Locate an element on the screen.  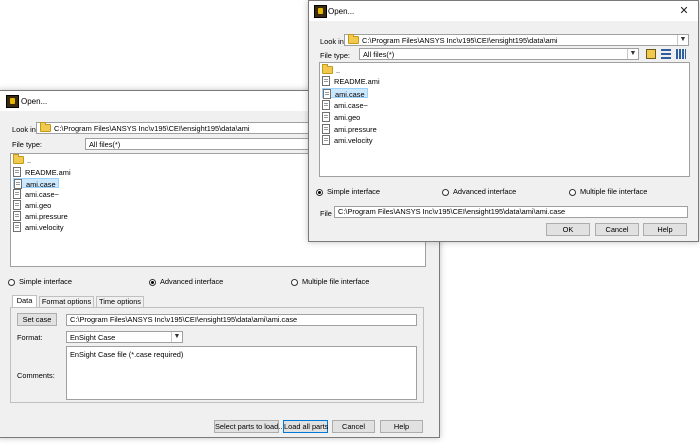
title-bar: Open... ✕ is located at coordinates (503, 11).